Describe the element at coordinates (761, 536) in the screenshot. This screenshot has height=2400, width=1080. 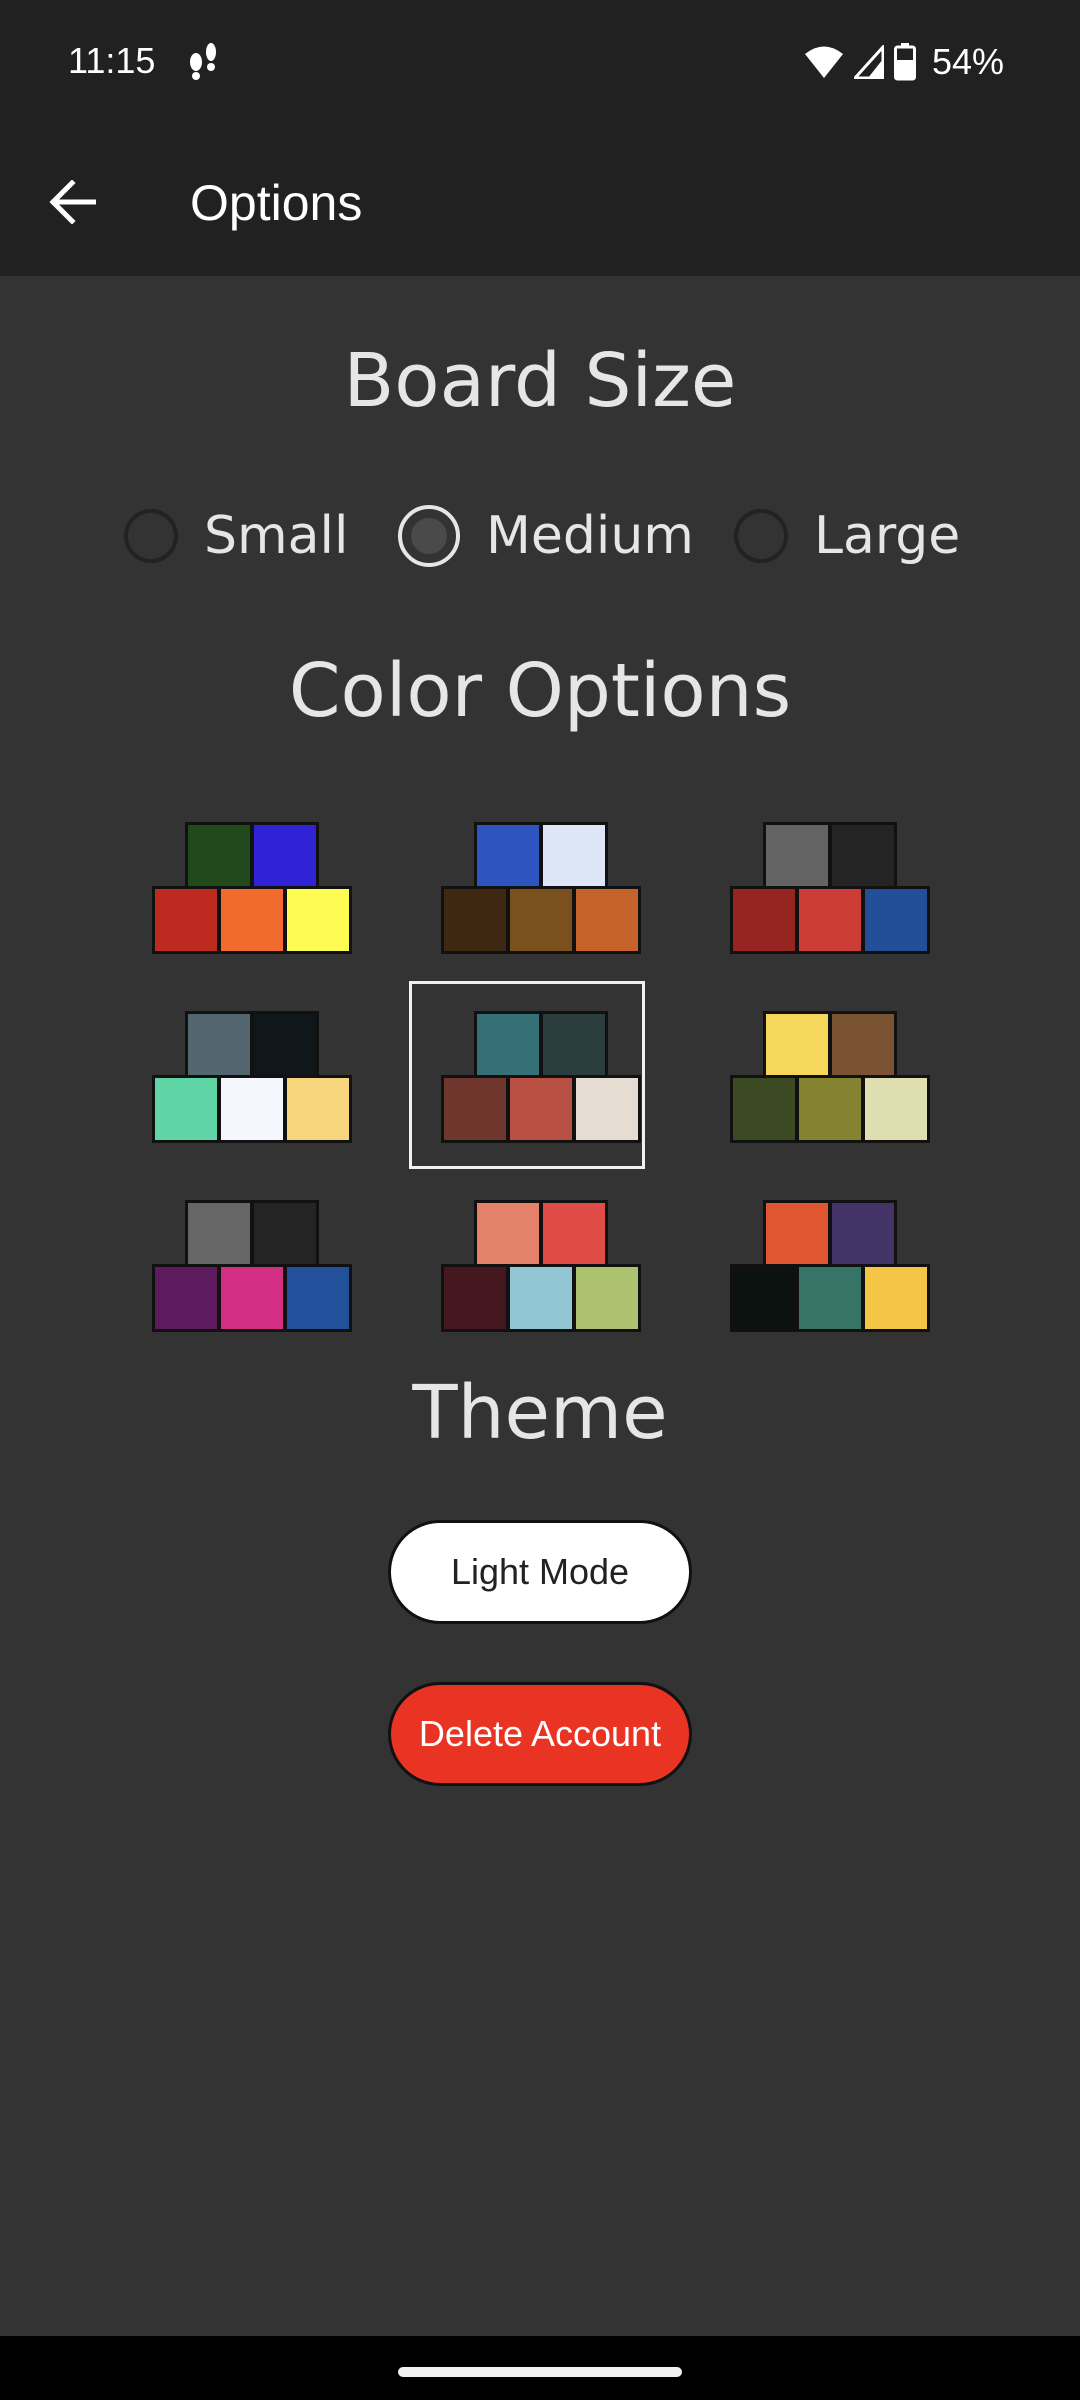
I see `radio-large-circle` at that location.